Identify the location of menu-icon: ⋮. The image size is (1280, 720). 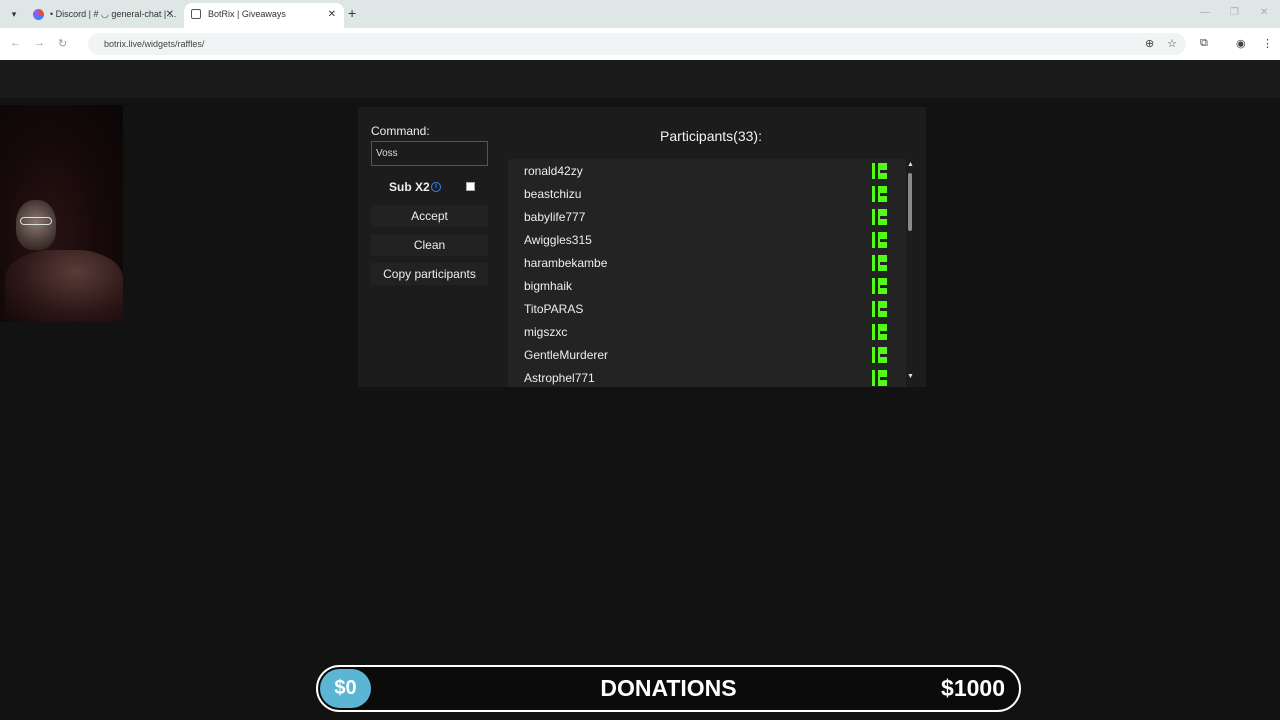
(1267, 43).